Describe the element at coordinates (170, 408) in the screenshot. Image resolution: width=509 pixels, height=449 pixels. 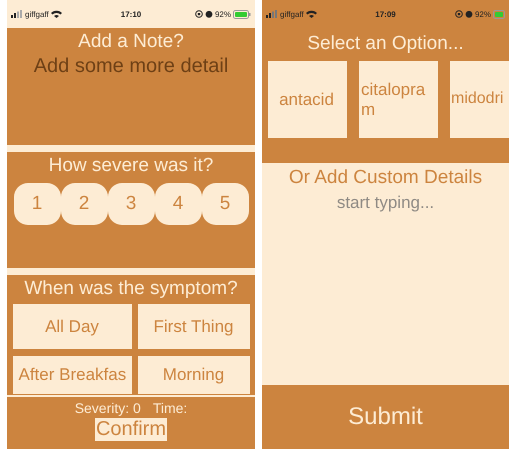
I see `time-readout: Time:` at that location.